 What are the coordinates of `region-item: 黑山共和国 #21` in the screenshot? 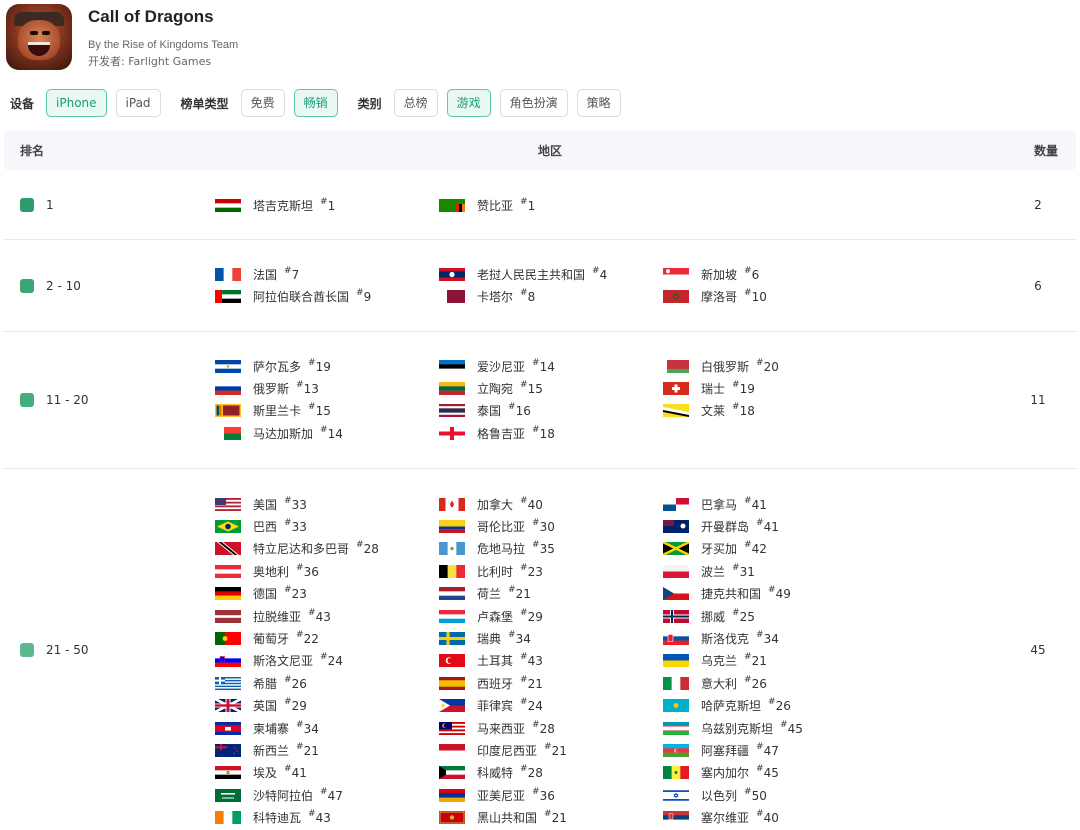 It's located at (551, 817).